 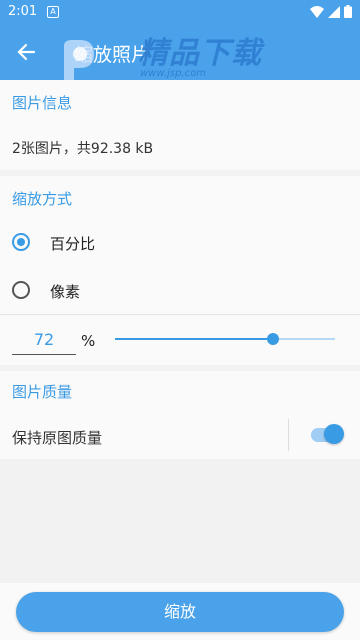 I want to click on arrow-left-icon, so click(x=26, y=52).